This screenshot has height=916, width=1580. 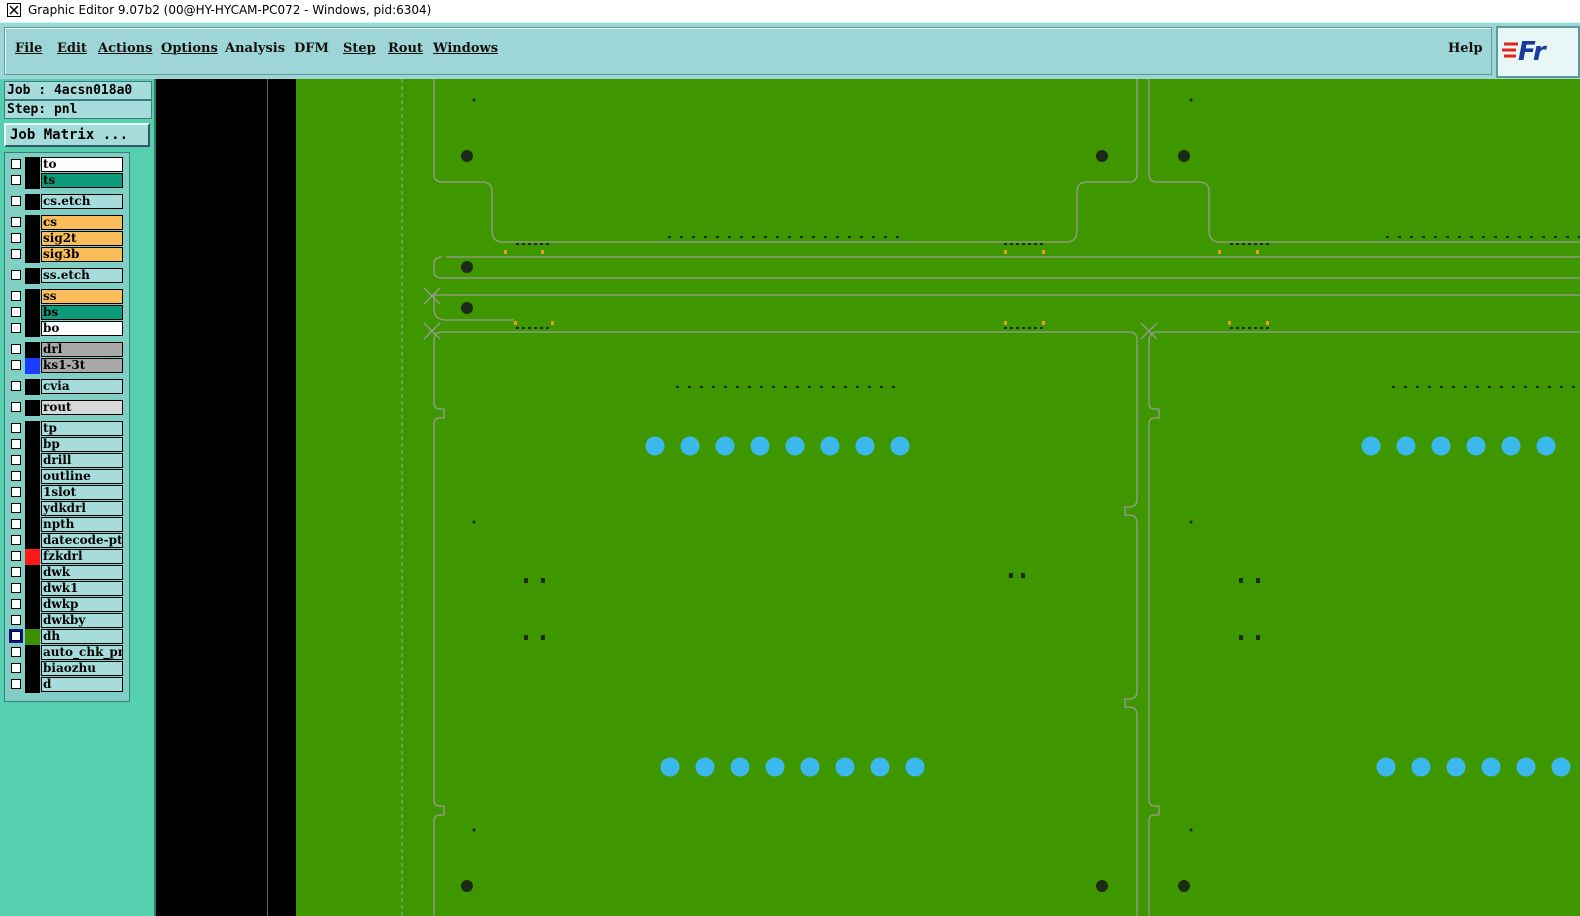 I want to click on menu-file: File, so click(x=28, y=48).